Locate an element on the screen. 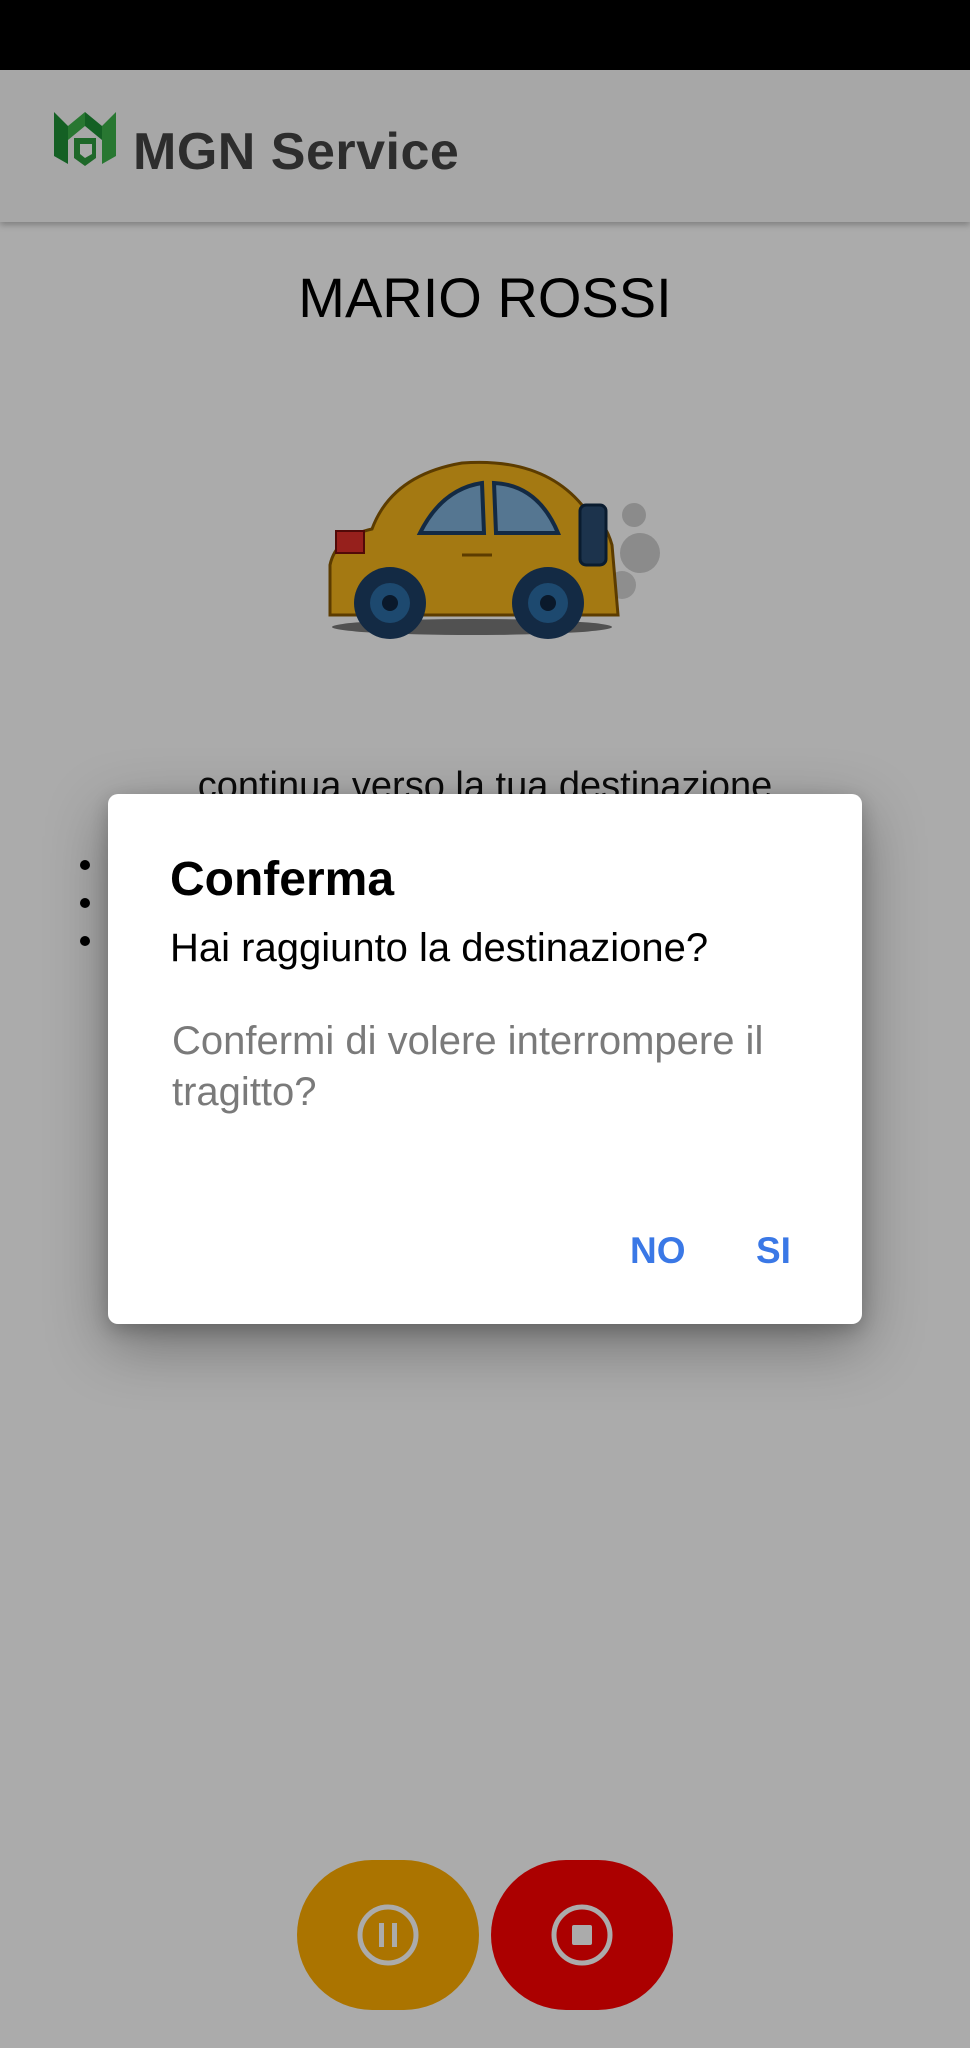 This screenshot has width=970, height=2048. yes-button: SI is located at coordinates (773, 1251).